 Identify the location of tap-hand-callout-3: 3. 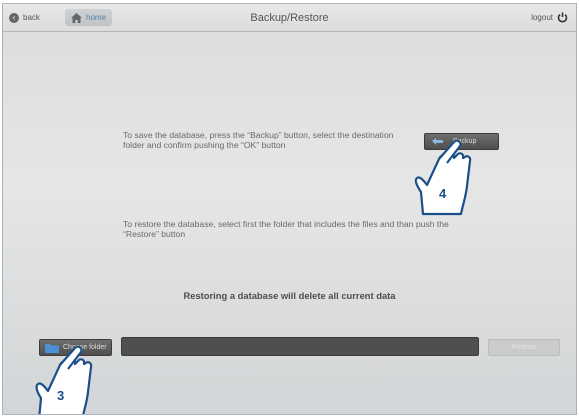
(64, 379).